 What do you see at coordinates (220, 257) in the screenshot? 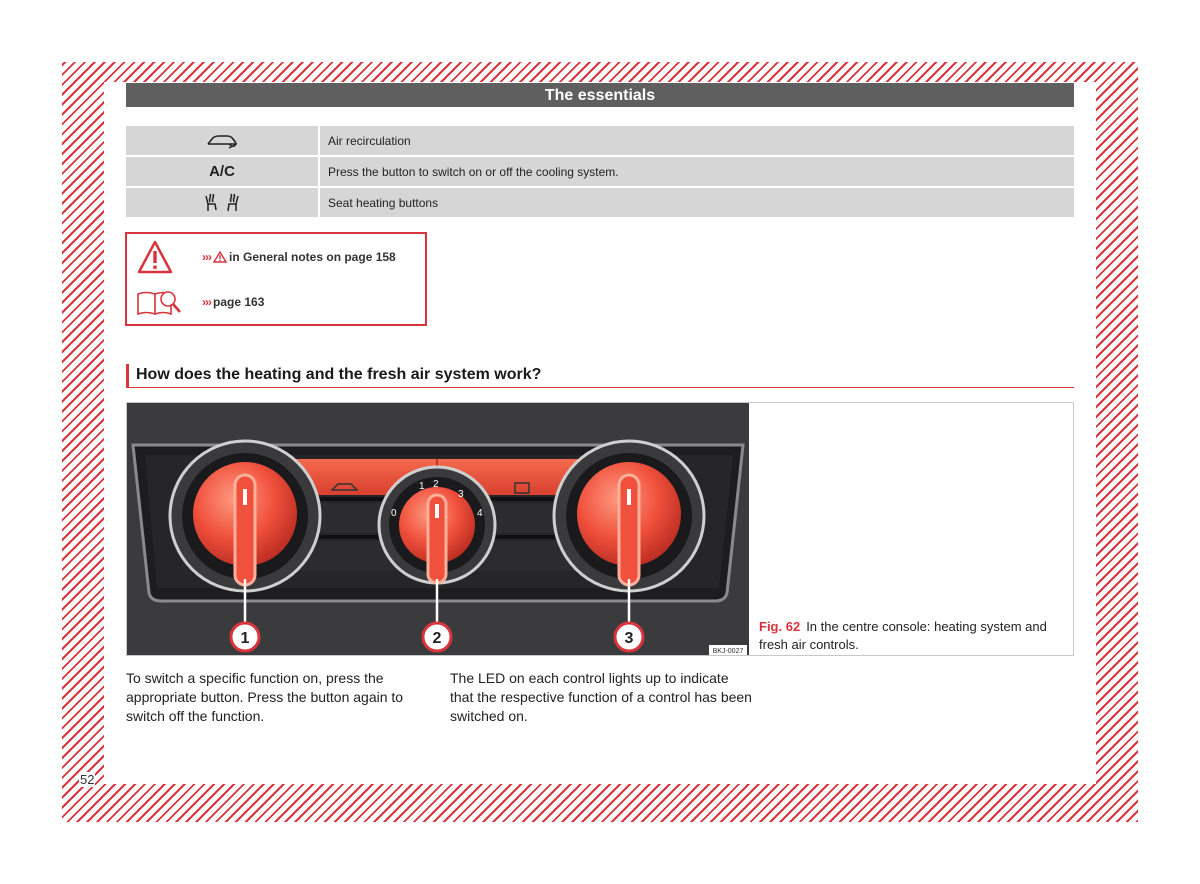
I see `inline-warning-icon` at bounding box center [220, 257].